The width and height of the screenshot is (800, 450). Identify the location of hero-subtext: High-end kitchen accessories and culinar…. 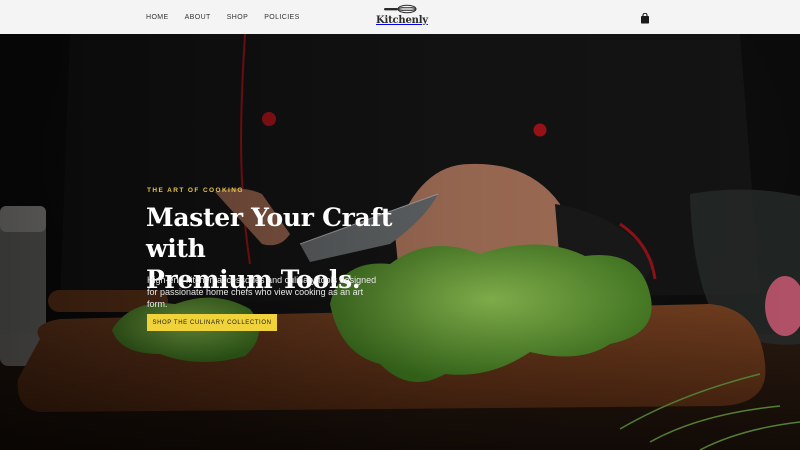
(262, 292).